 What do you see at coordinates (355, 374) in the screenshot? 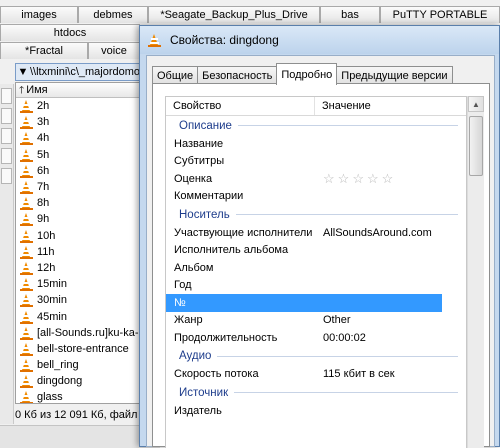
I see `property-value: 115 кбит в сек` at bounding box center [355, 374].